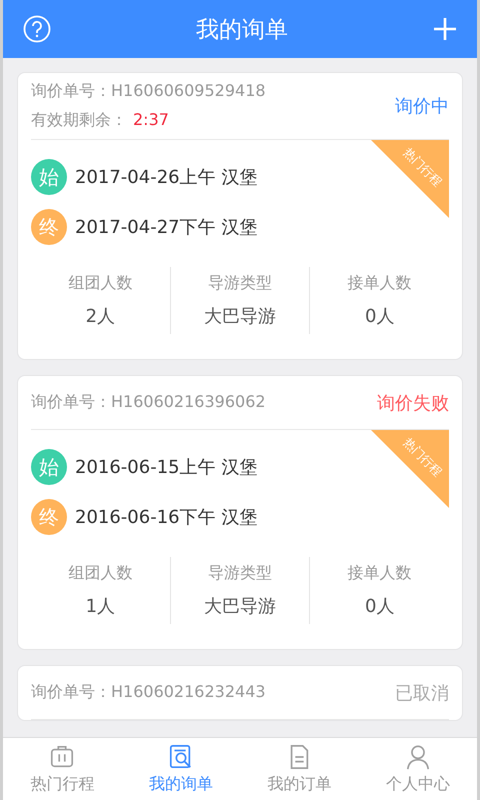 The image size is (480, 800). What do you see at coordinates (242, 30) in the screenshot?
I see `screen-title: 我的询单` at bounding box center [242, 30].